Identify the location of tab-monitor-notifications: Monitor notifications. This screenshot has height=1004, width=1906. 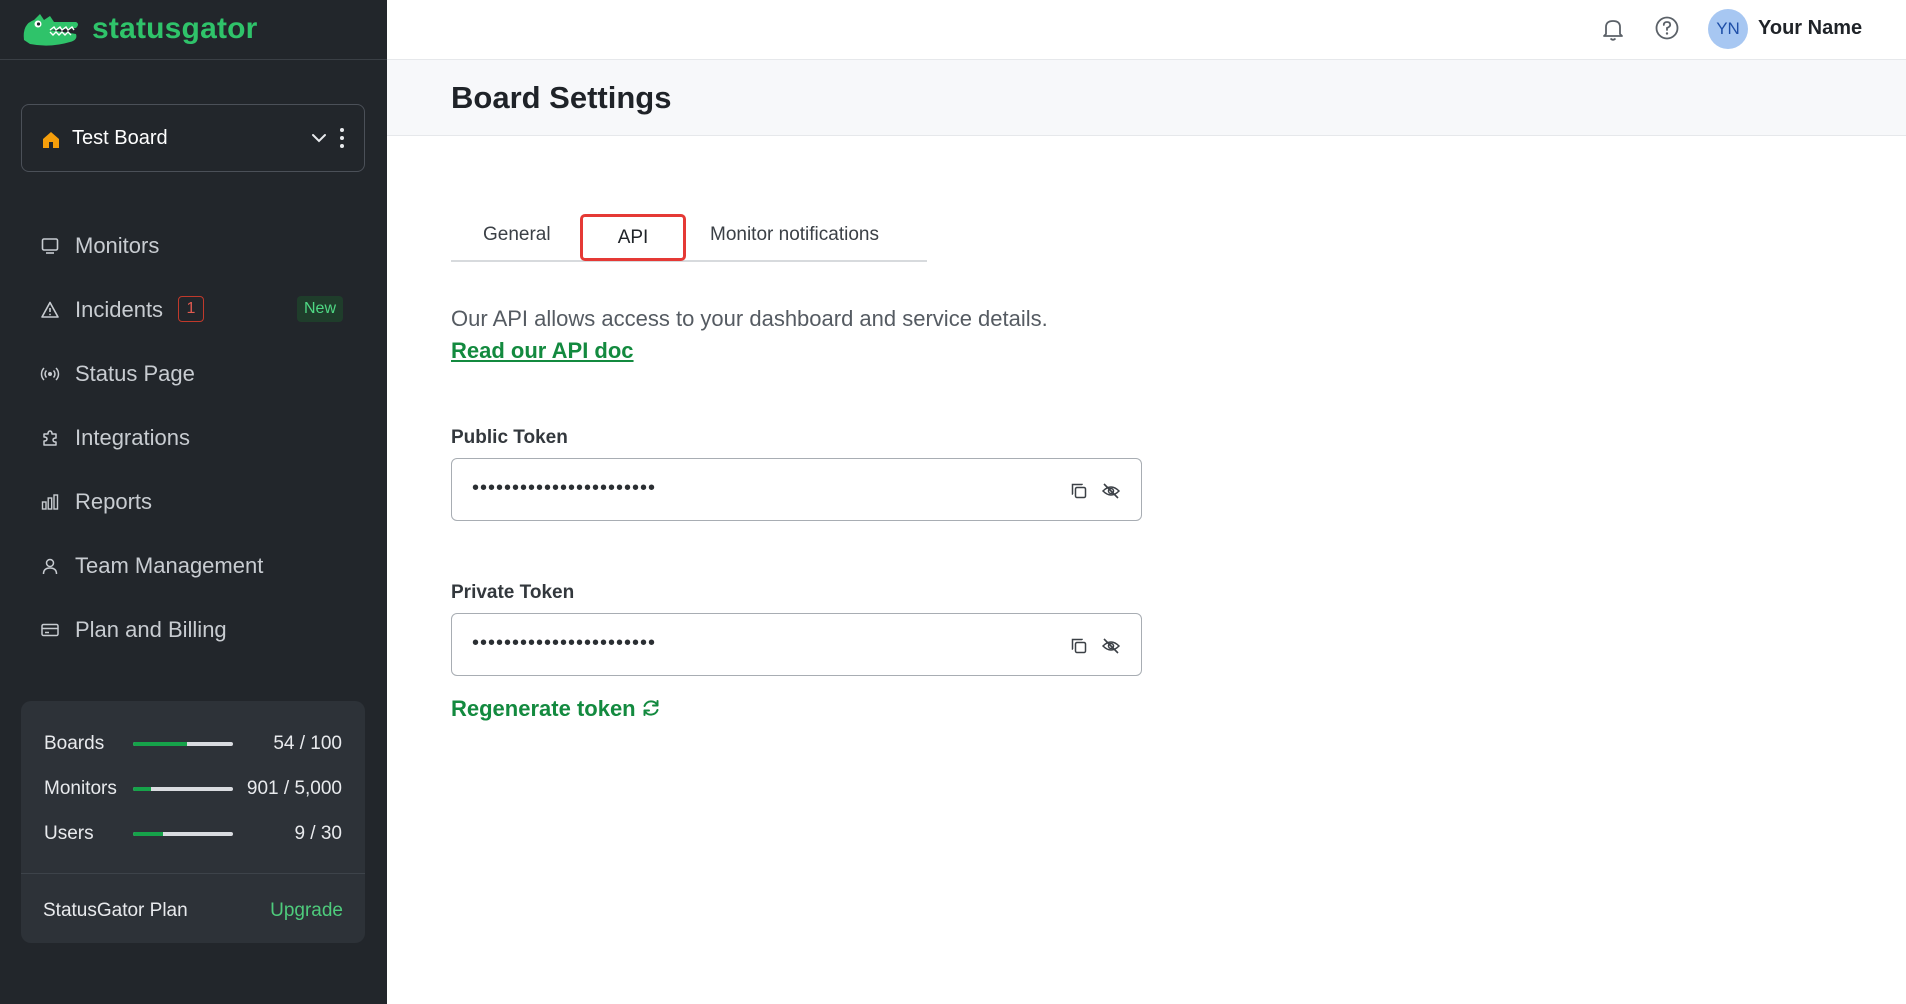
(794, 235).